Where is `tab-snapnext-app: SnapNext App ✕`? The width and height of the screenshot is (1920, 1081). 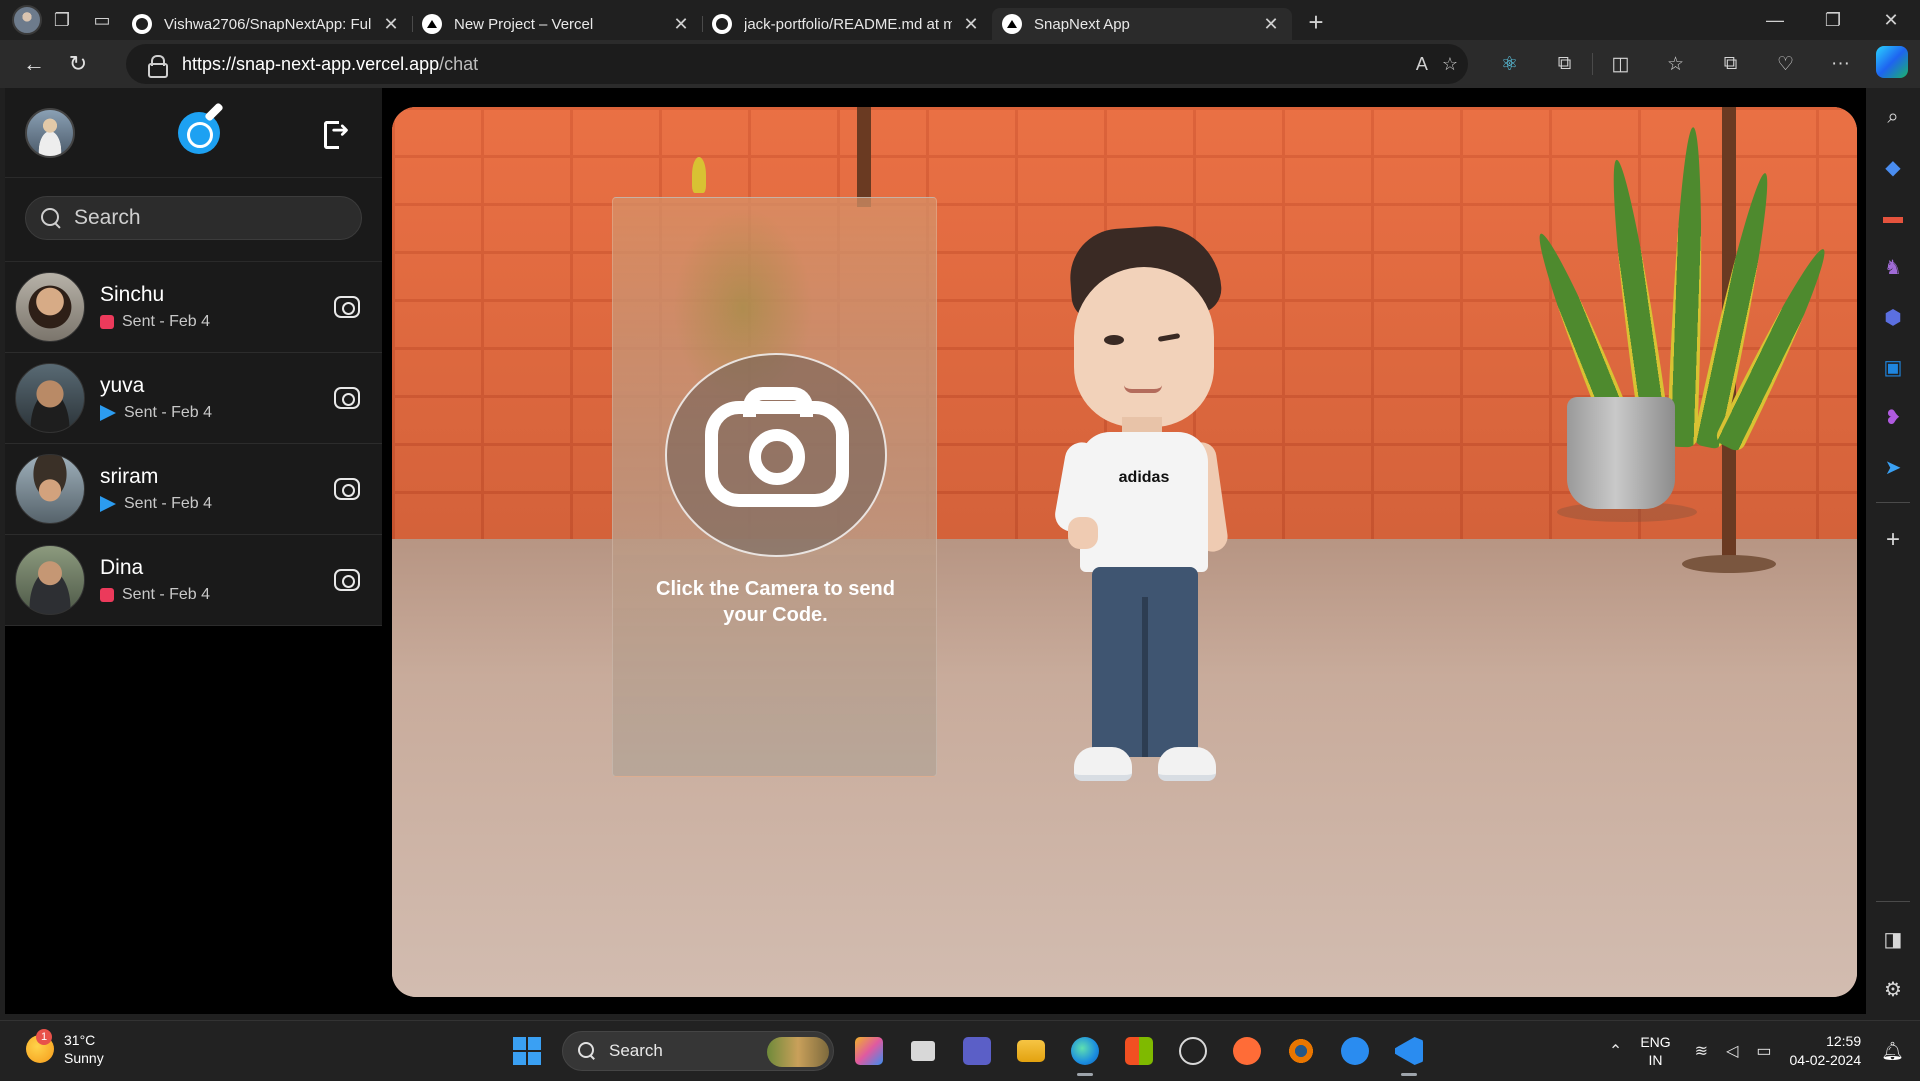
tab-snapnext-app: SnapNext App ✕ is located at coordinates (1142, 24).